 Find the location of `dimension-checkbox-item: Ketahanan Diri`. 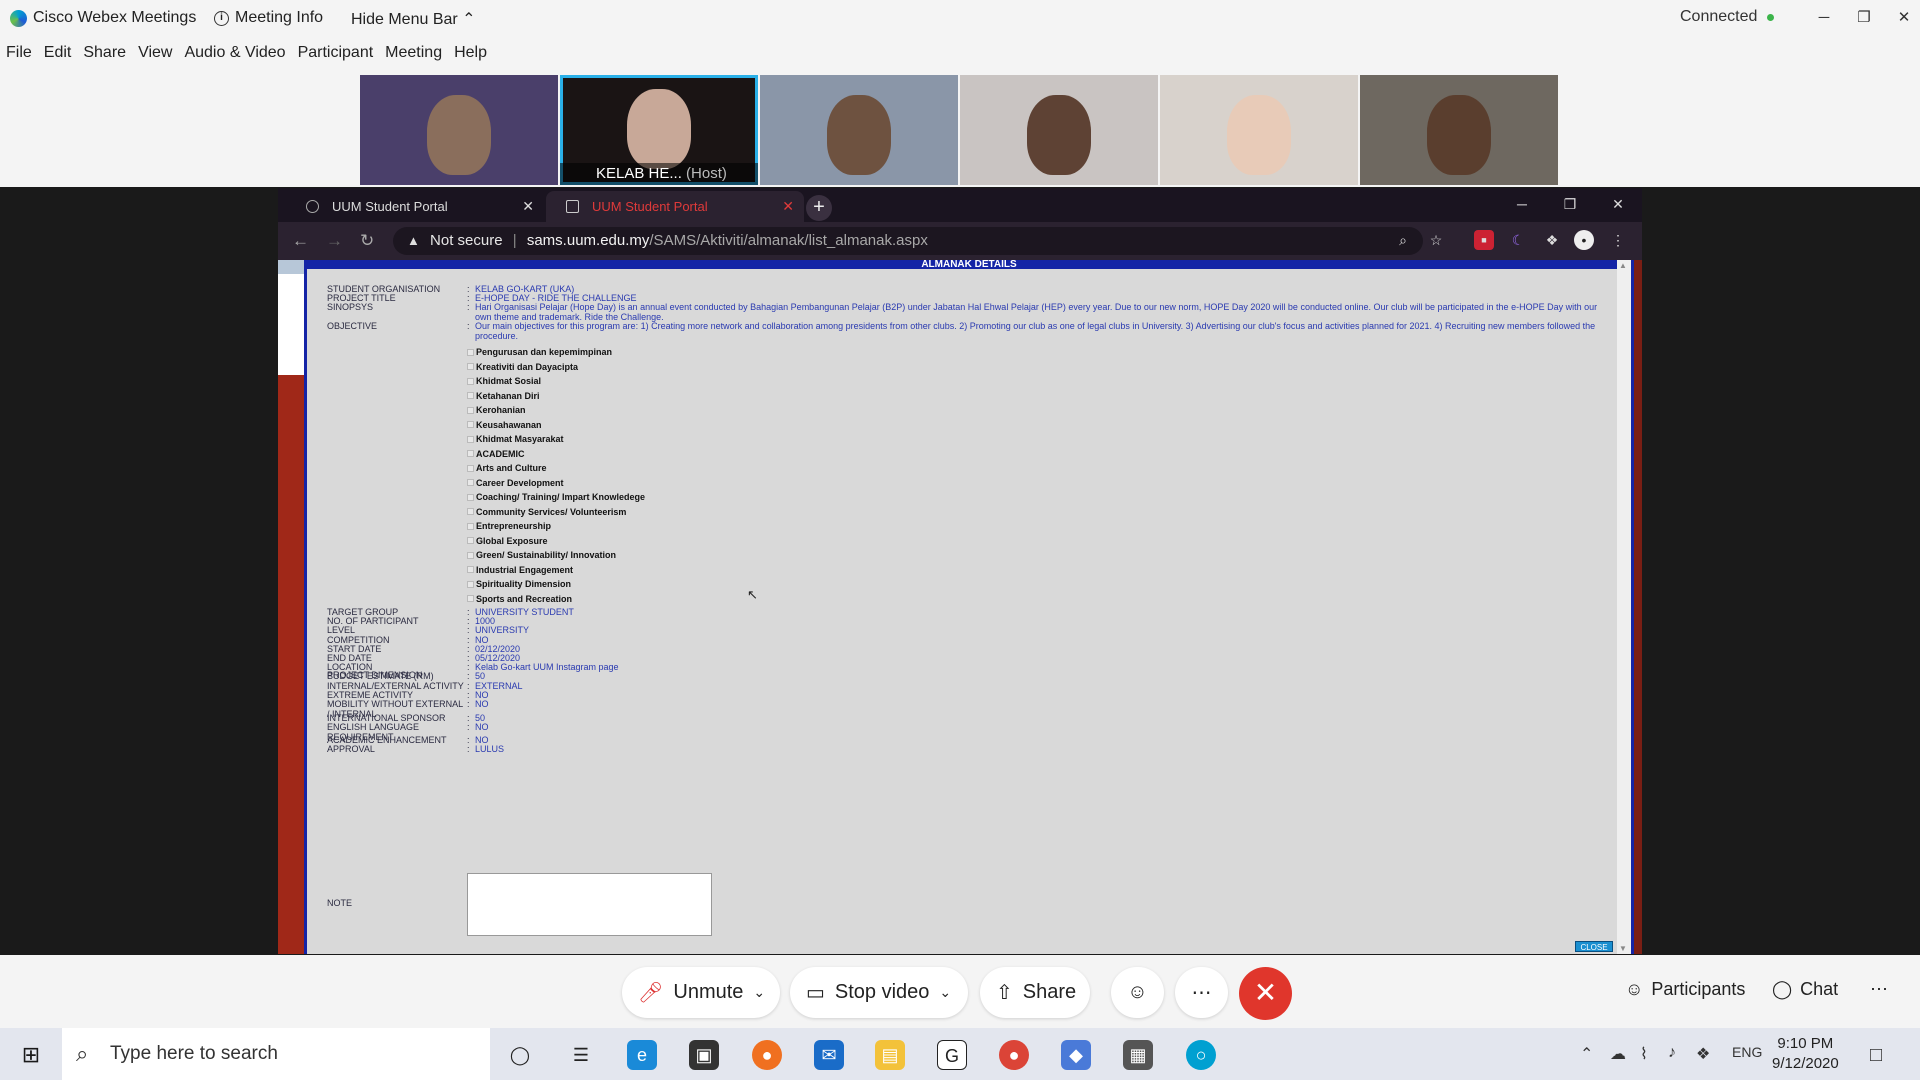

dimension-checkbox-item: Ketahanan Diri is located at coordinates (503, 396).